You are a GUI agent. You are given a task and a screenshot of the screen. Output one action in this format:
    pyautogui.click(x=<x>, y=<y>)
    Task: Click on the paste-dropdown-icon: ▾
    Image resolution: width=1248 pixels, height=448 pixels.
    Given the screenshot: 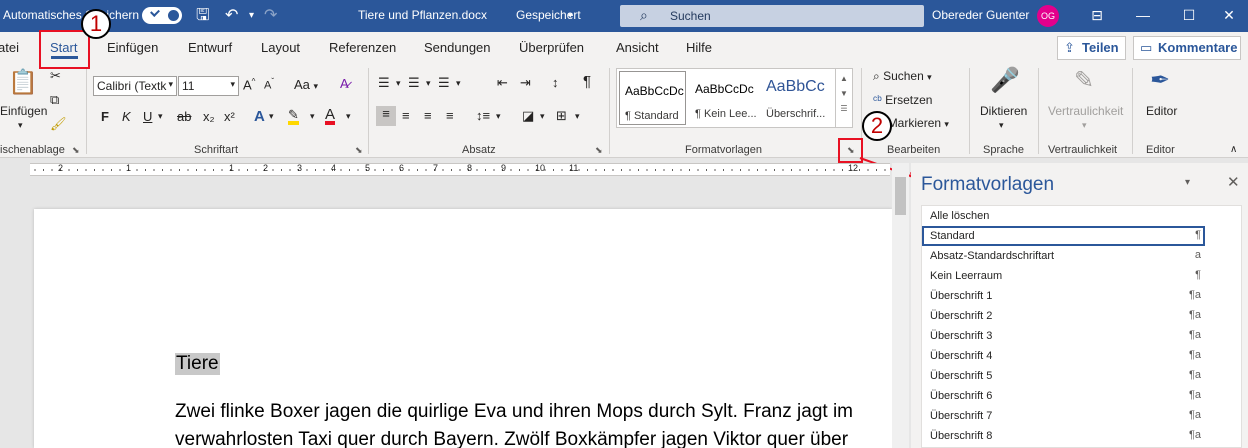 What is the action you would take?
    pyautogui.click(x=20, y=125)
    